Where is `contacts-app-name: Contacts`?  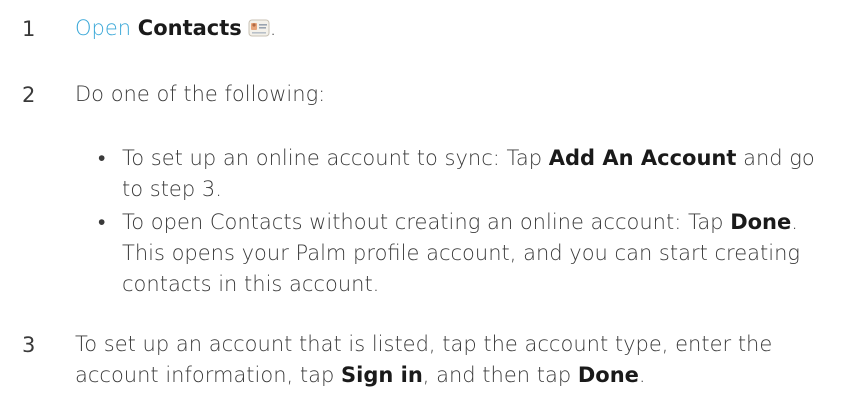 contacts-app-name: Contacts is located at coordinates (189, 28).